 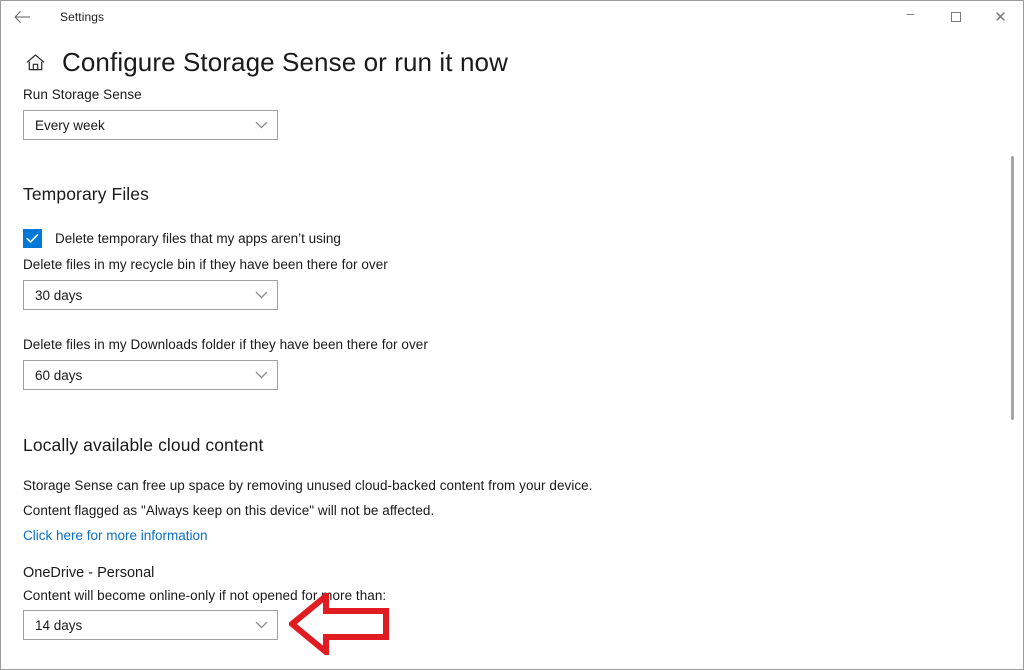 What do you see at coordinates (86, 194) in the screenshot?
I see `temporary-files-heading: Temporary Files` at bounding box center [86, 194].